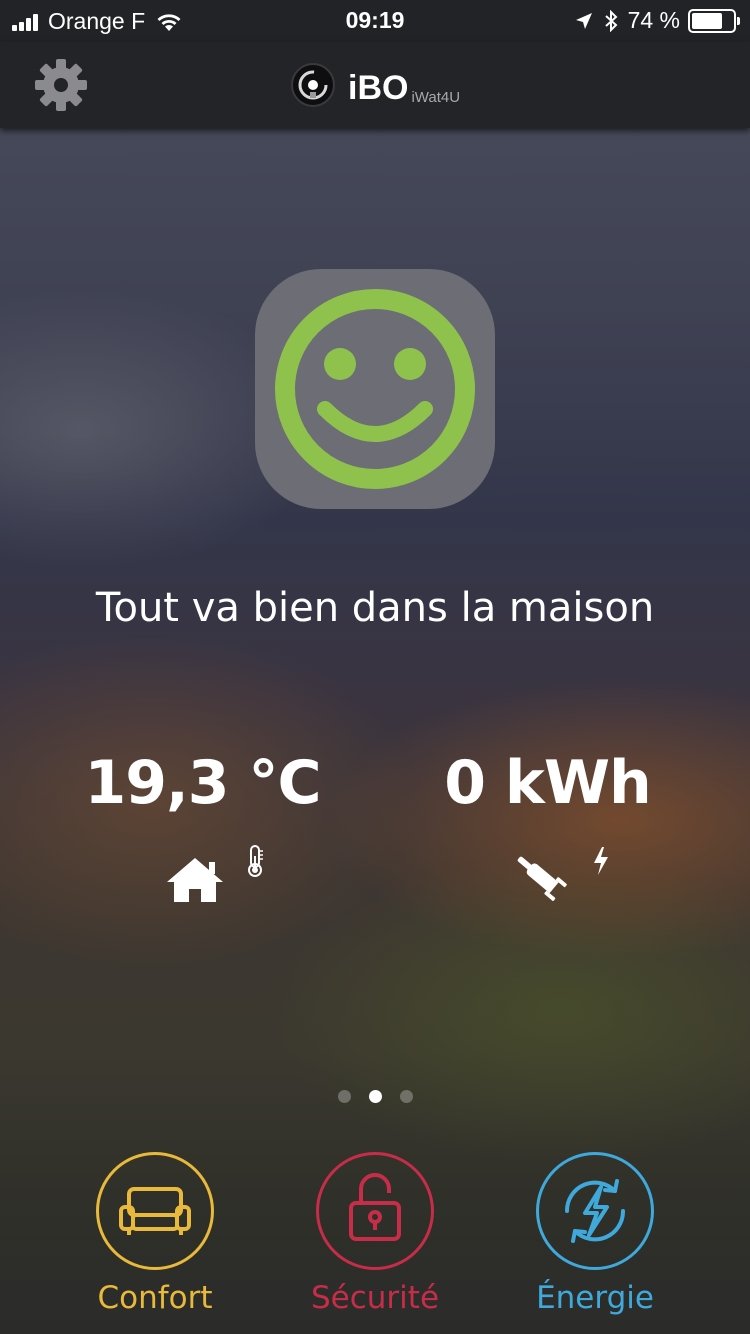  I want to click on battery-icon, so click(714, 20).